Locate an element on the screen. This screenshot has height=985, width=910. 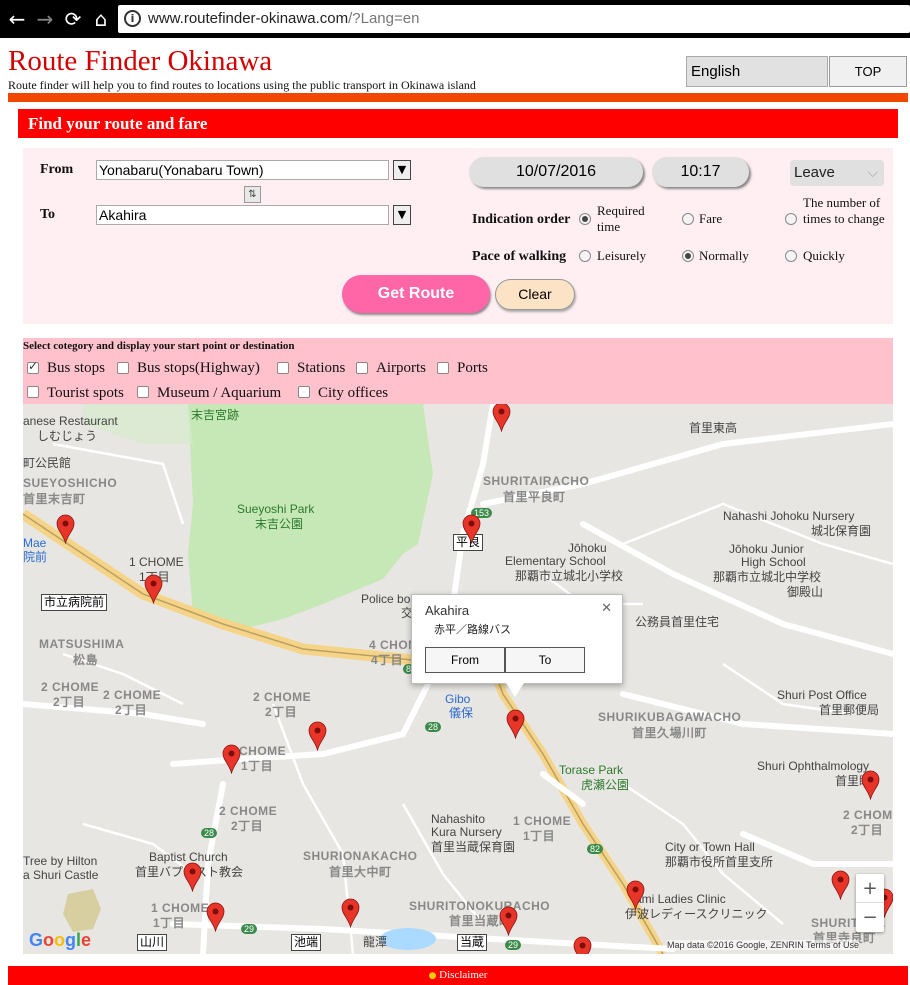
option-times-to-change: The number of times to change is located at coordinates (844, 210).